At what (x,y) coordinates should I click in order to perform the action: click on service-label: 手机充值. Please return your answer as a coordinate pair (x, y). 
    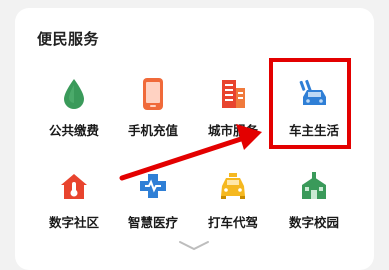
    Looking at the image, I should click on (152, 130).